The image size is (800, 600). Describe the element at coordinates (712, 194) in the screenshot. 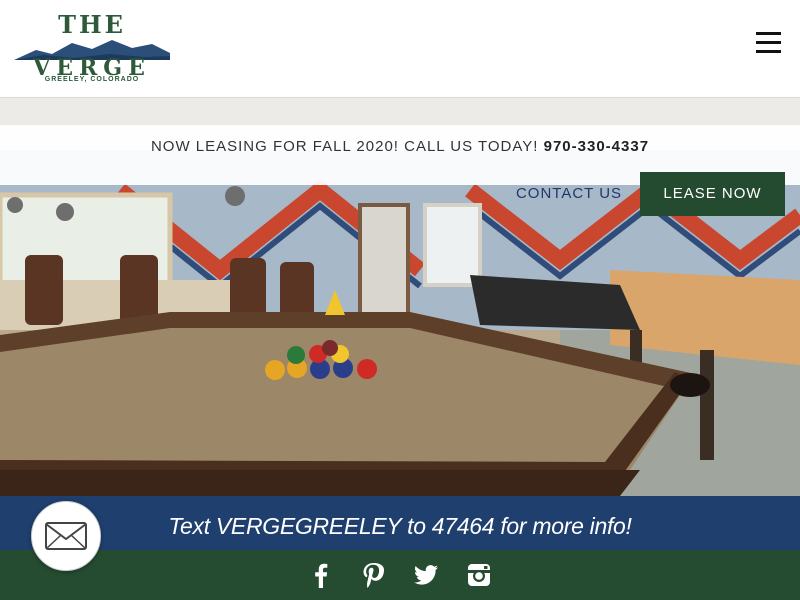

I see `lease-now-button: LEASE NOW` at that location.